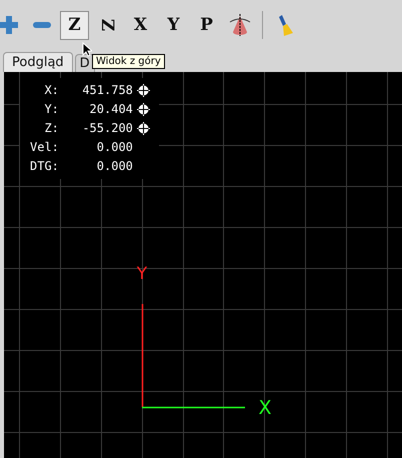 The image size is (402, 458). I want to click on cone-icon, so click(240, 25).